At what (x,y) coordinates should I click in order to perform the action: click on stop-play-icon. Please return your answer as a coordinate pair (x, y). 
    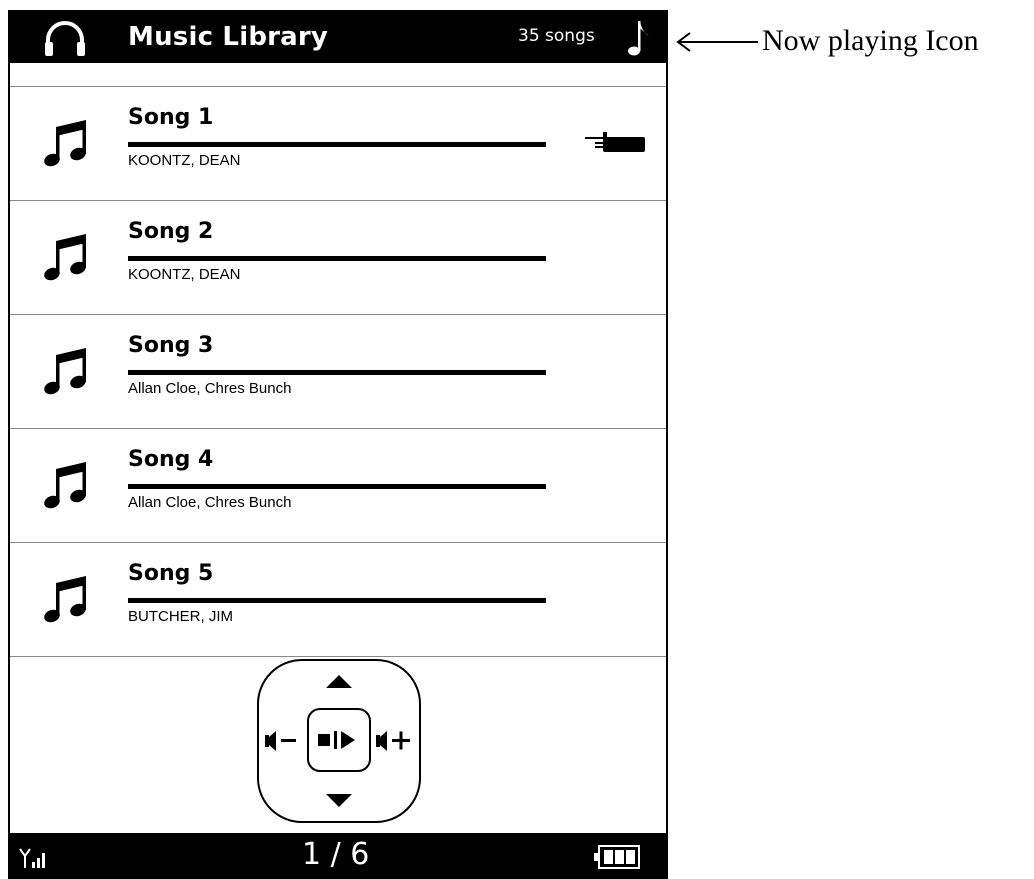
    Looking at the image, I should click on (339, 740).